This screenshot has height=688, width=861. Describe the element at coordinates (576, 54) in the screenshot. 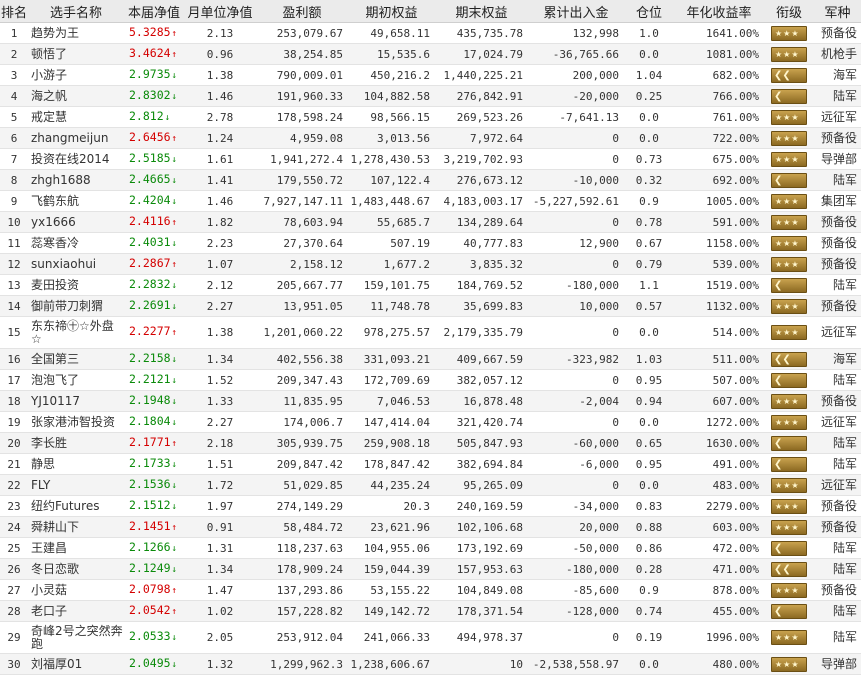

I see `cumulative-flow-cell: -36,765.66` at that location.